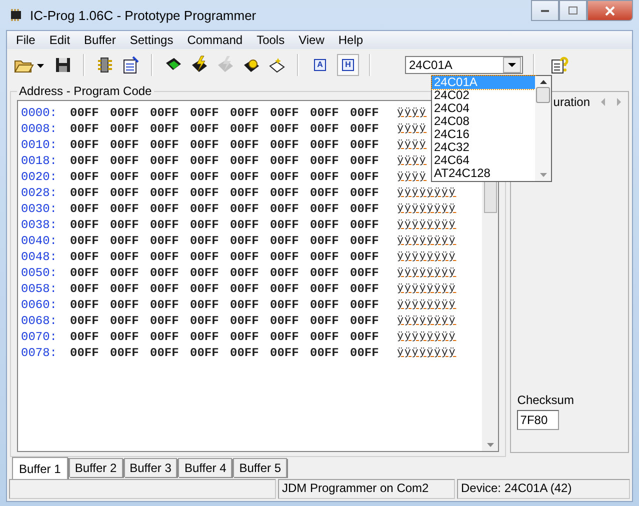  What do you see at coordinates (205, 467) in the screenshot?
I see `buffer-tab: Buffer 4` at bounding box center [205, 467].